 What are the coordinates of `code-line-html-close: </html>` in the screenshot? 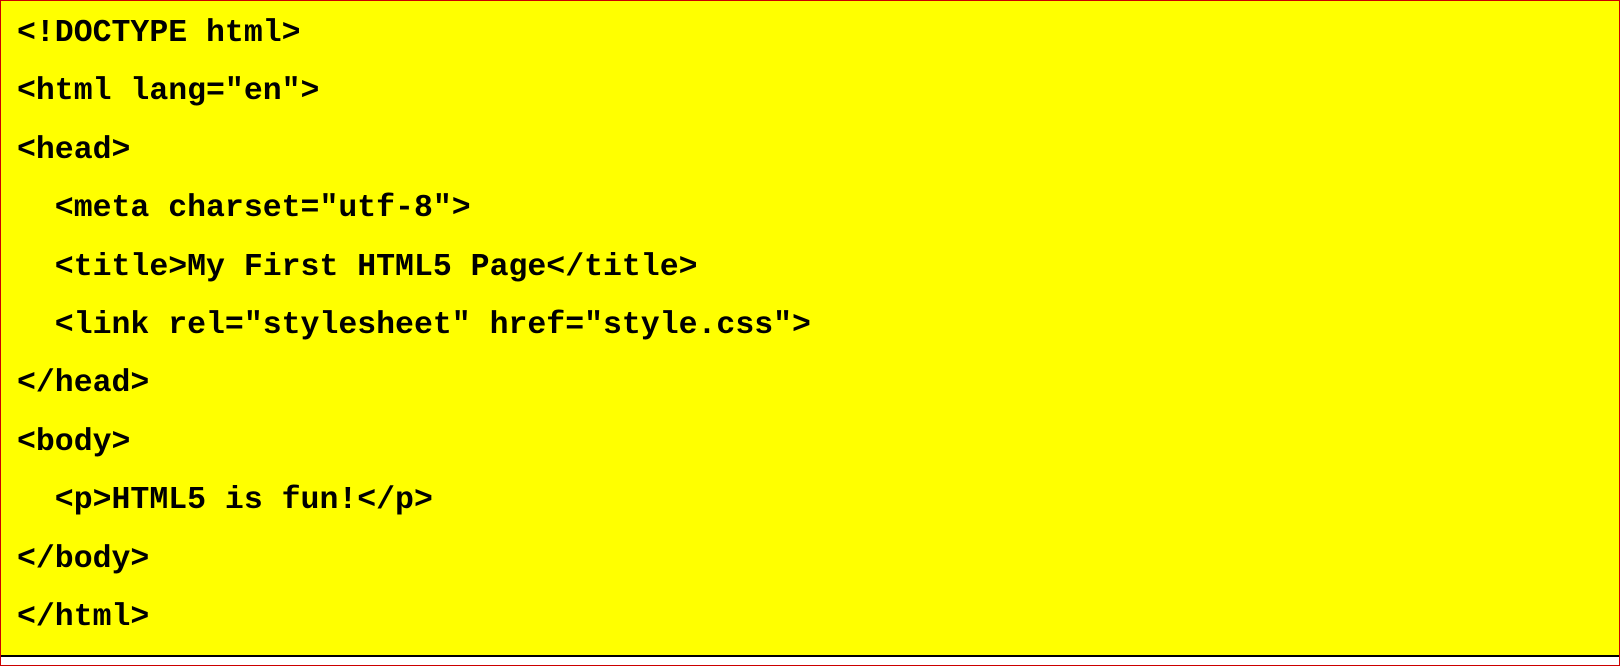 It's located at (83, 617).